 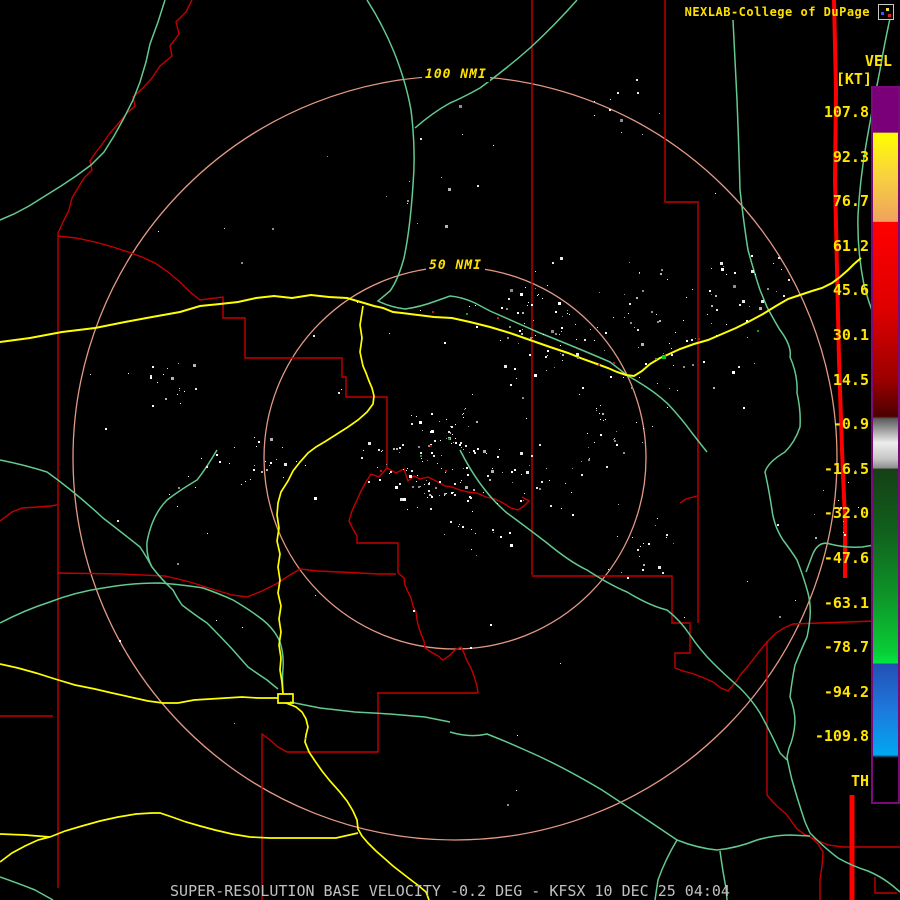 What do you see at coordinates (878, 61) in the screenshot?
I see `colorbar-title: VEL` at bounding box center [878, 61].